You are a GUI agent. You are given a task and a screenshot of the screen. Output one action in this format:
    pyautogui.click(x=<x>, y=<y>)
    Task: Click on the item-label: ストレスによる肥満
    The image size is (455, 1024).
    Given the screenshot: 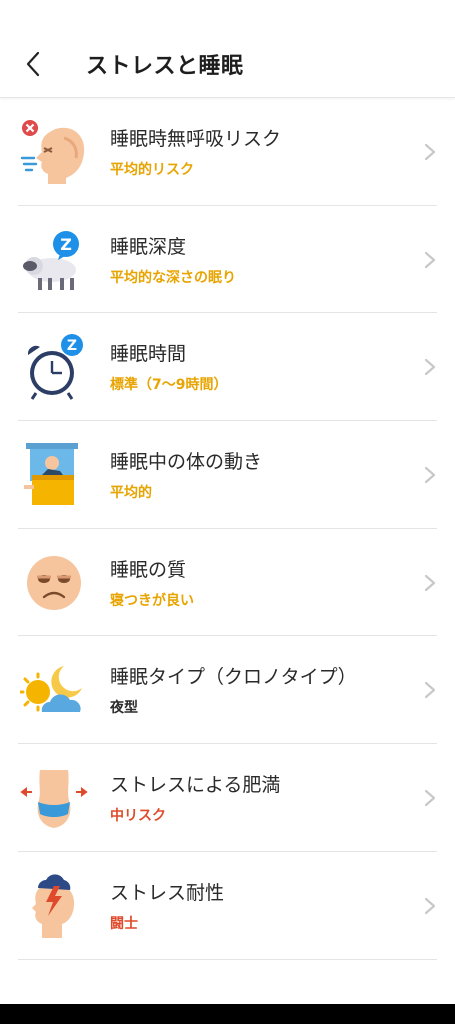 What is the action you would take?
    pyautogui.click(x=195, y=785)
    